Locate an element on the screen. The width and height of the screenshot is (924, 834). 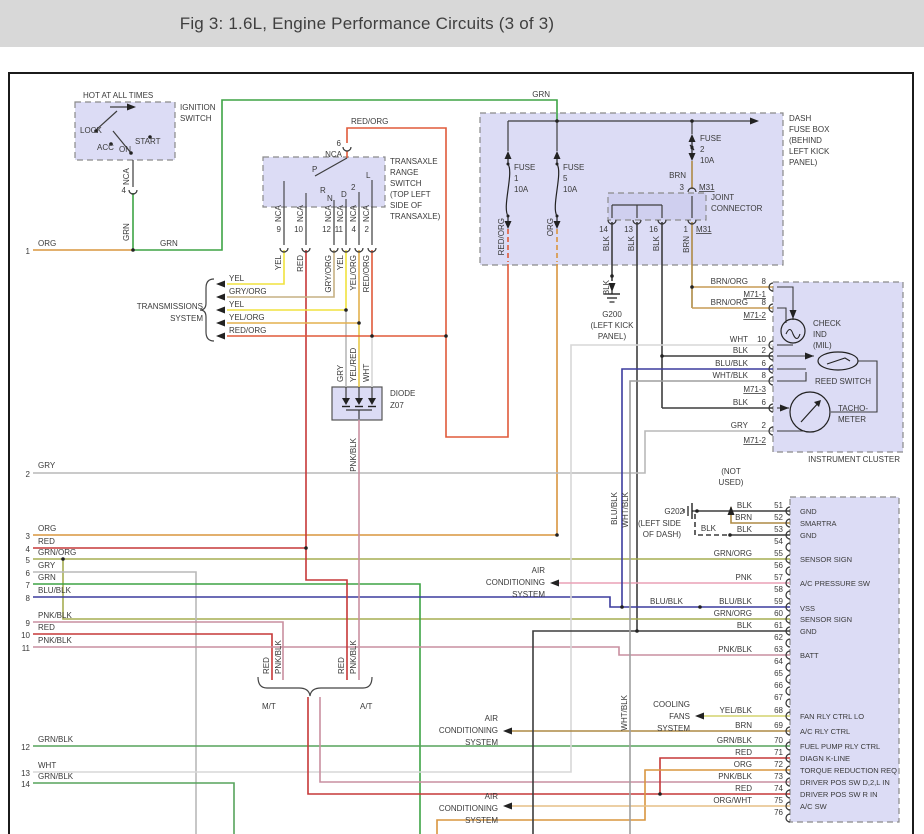
label: TORQUE REDUCTION REQ is located at coordinates (848, 770).